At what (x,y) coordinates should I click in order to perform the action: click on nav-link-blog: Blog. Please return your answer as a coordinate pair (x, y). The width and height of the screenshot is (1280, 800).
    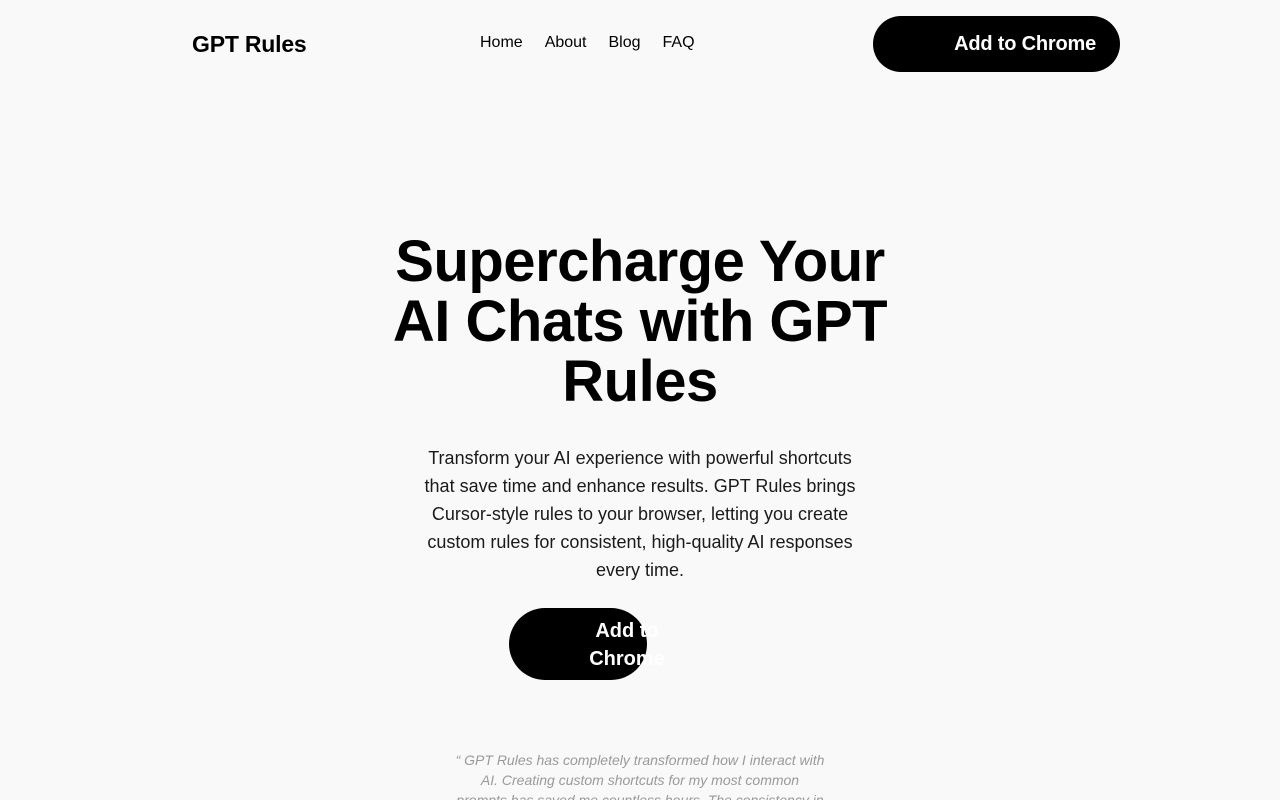
    Looking at the image, I should click on (625, 43).